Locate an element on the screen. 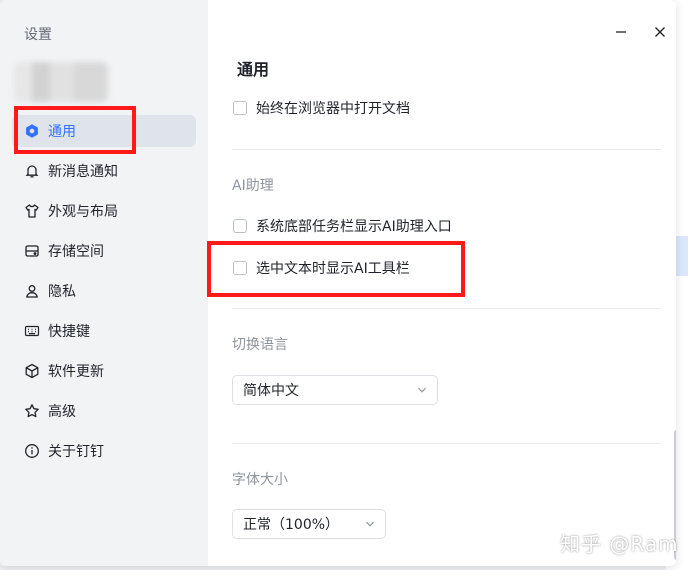 This screenshot has height=570, width=688. gear-icon is located at coordinates (32, 131).